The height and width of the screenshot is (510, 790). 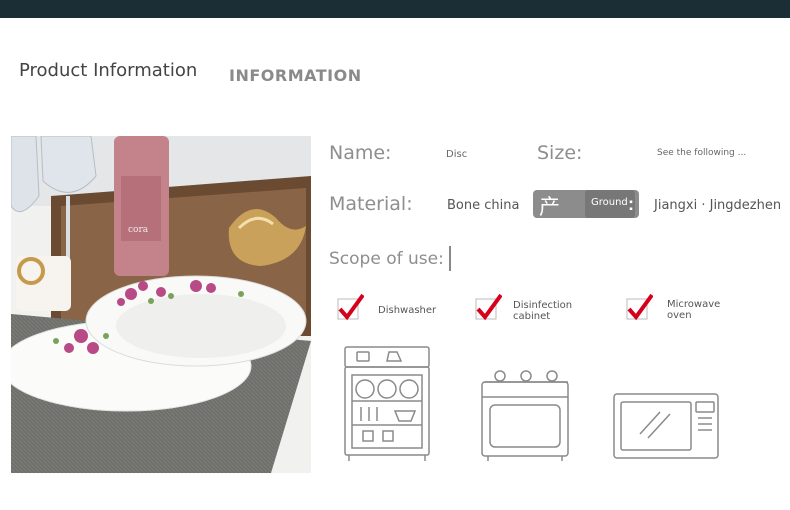 I want to click on name-value: Disc, so click(x=457, y=154).